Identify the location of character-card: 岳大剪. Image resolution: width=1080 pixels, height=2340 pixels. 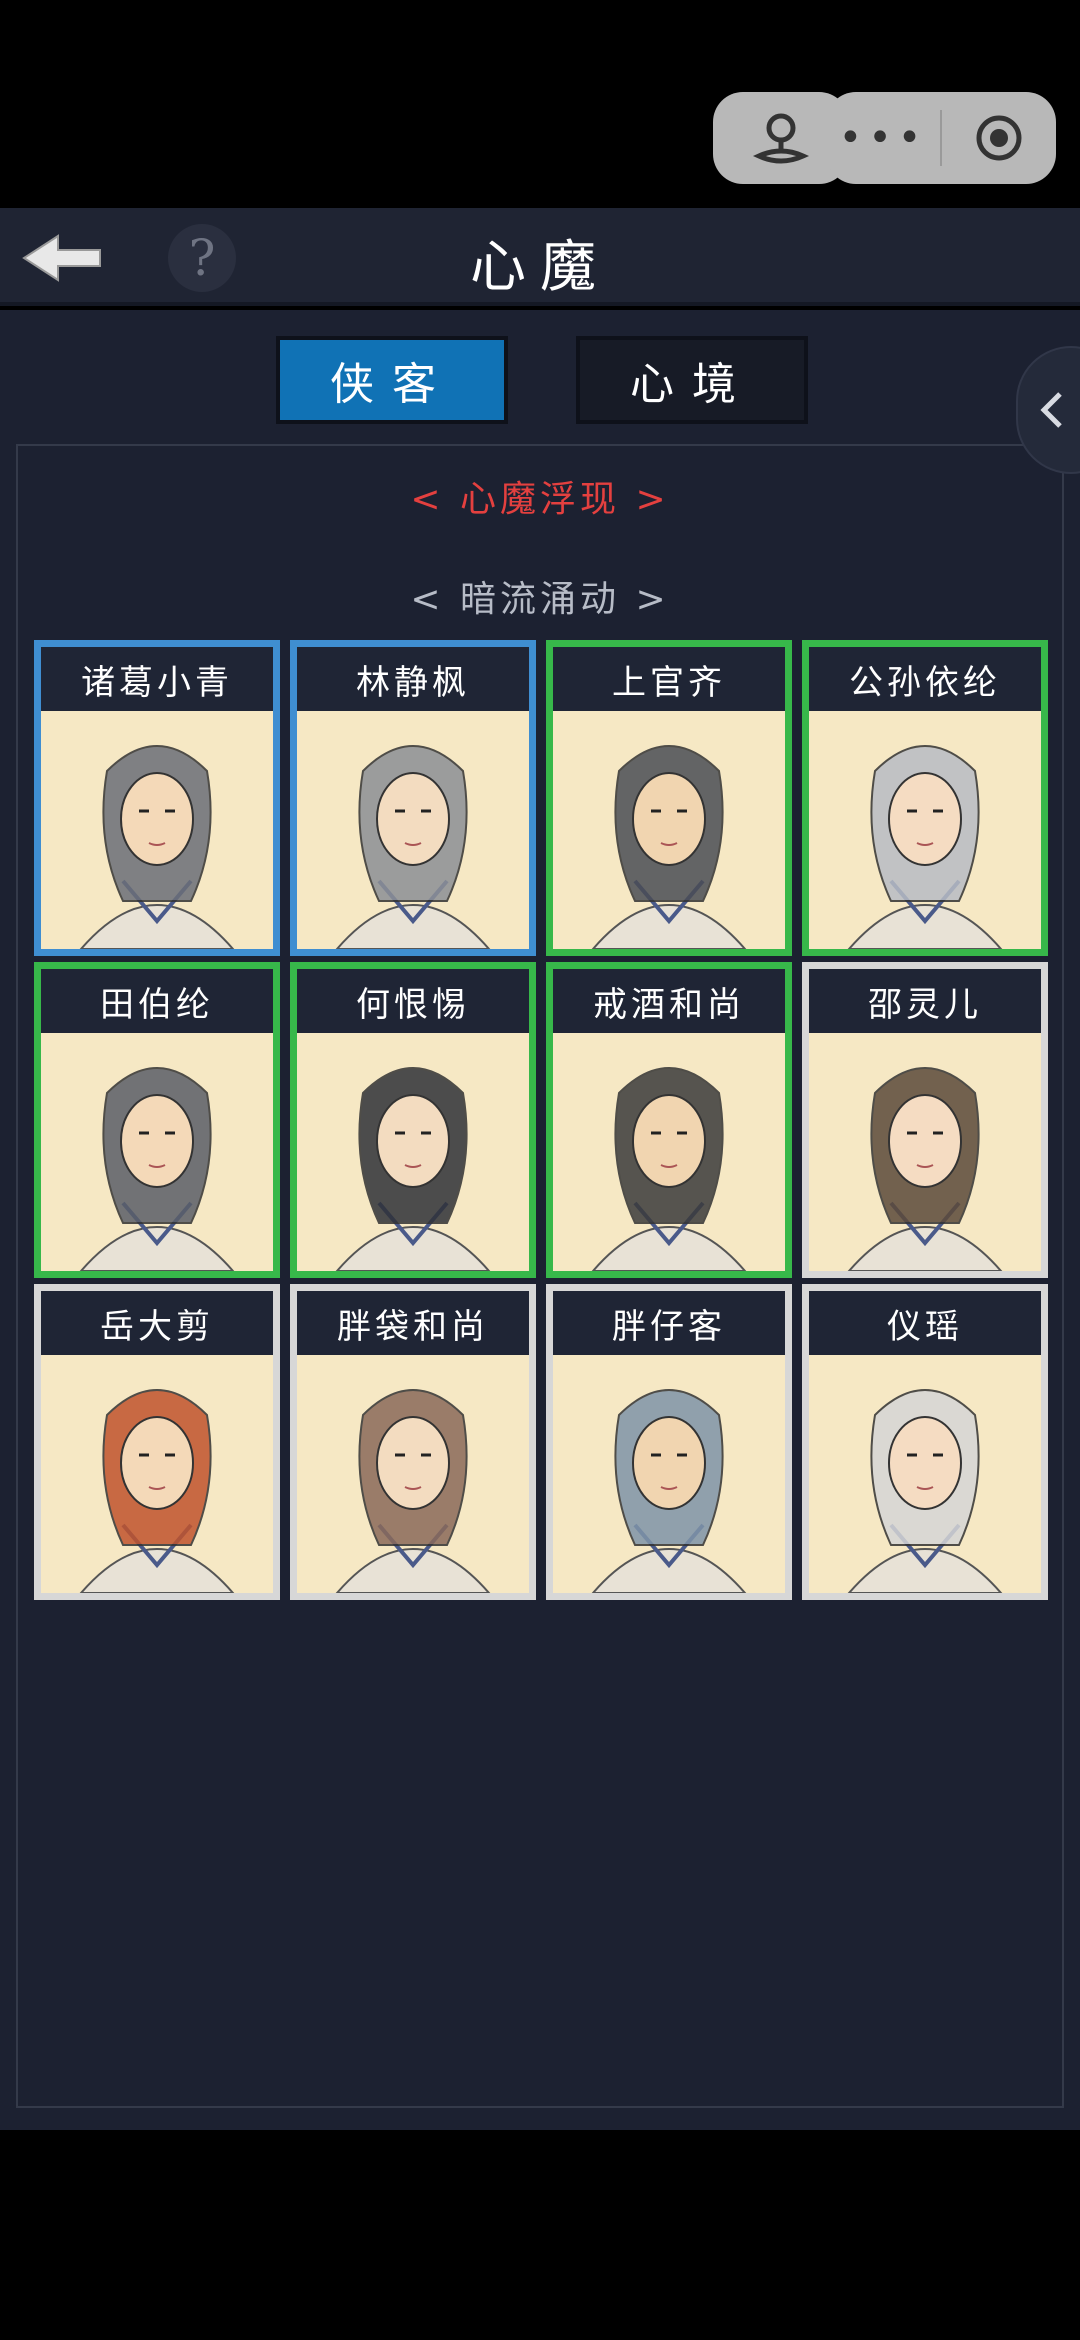
(157, 1442).